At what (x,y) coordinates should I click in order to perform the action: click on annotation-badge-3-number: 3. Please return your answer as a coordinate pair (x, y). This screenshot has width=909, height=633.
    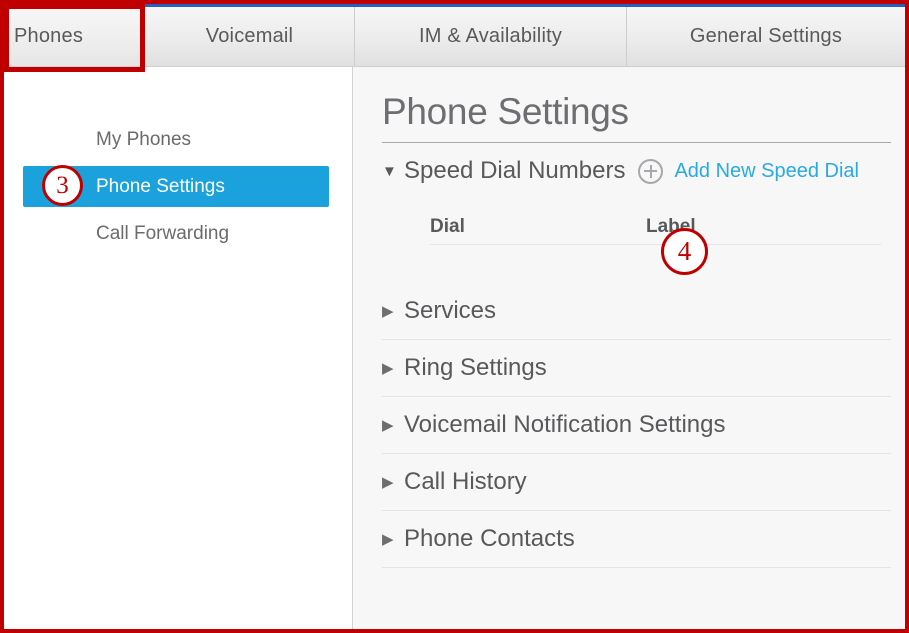
    Looking at the image, I should click on (62, 185).